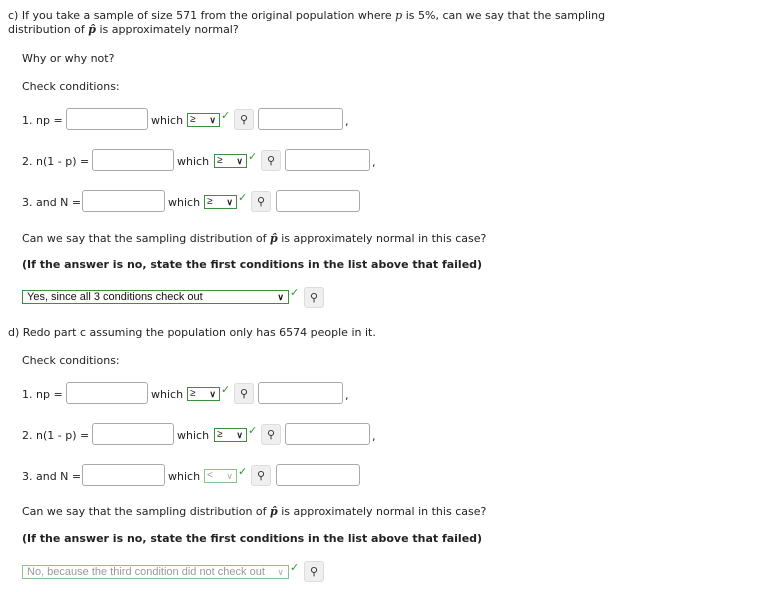  What do you see at coordinates (68, 58) in the screenshot?
I see `why-label: Why or why not?` at bounding box center [68, 58].